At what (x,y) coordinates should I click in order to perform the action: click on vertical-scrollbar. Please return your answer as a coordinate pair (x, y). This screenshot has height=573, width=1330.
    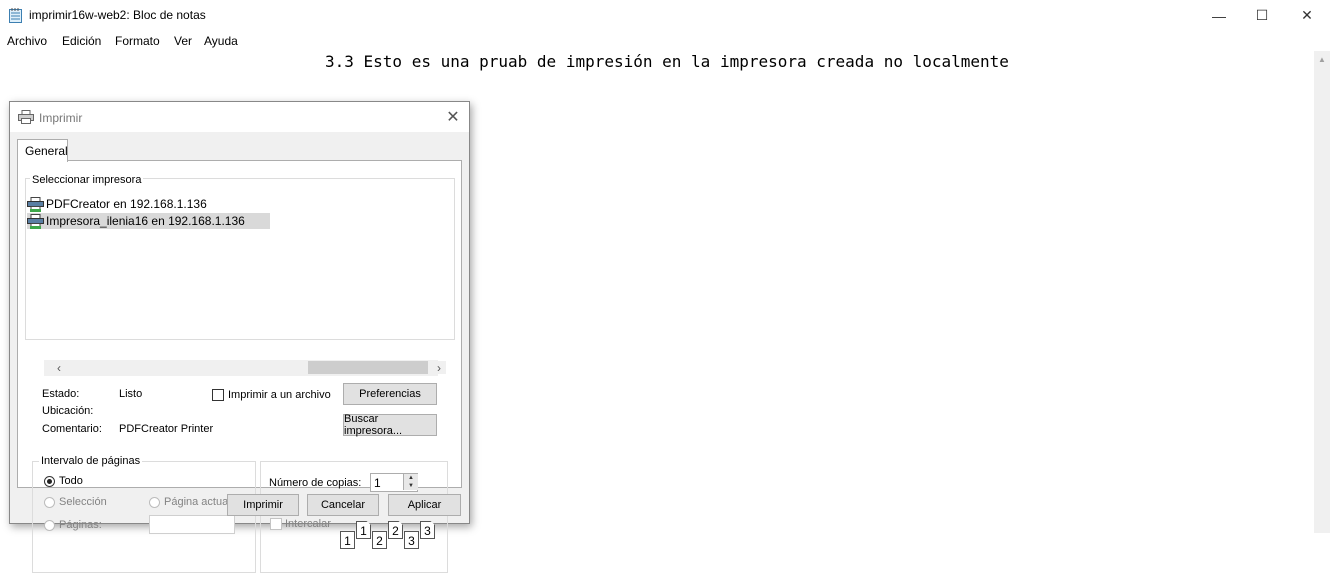
    Looking at the image, I should click on (1322, 292).